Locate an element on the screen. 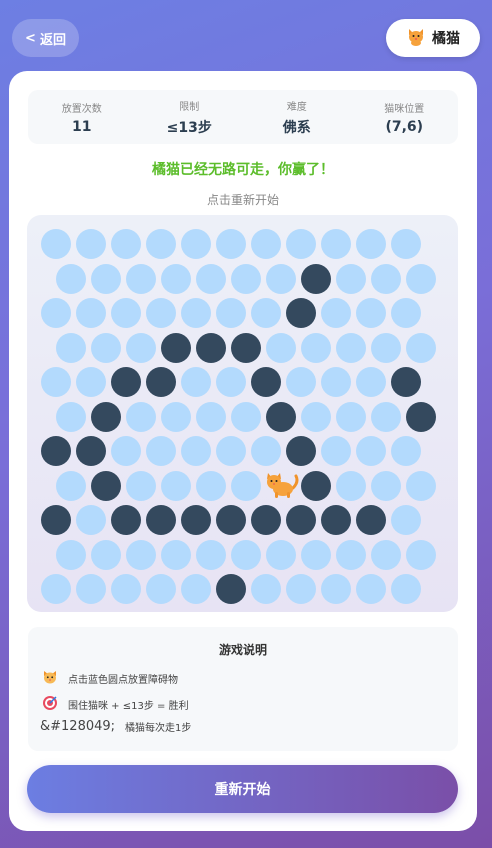  restart-button: 重新开始 is located at coordinates (242, 789).